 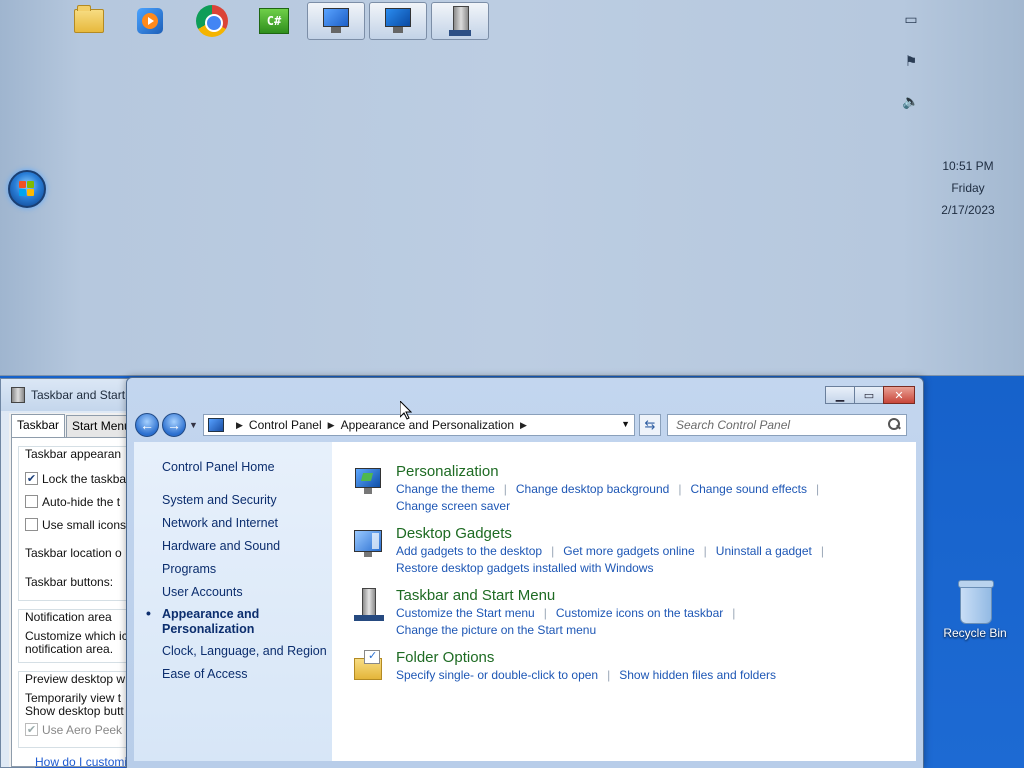 I want to click on taskbar-properties-button, so click(x=460, y=21).